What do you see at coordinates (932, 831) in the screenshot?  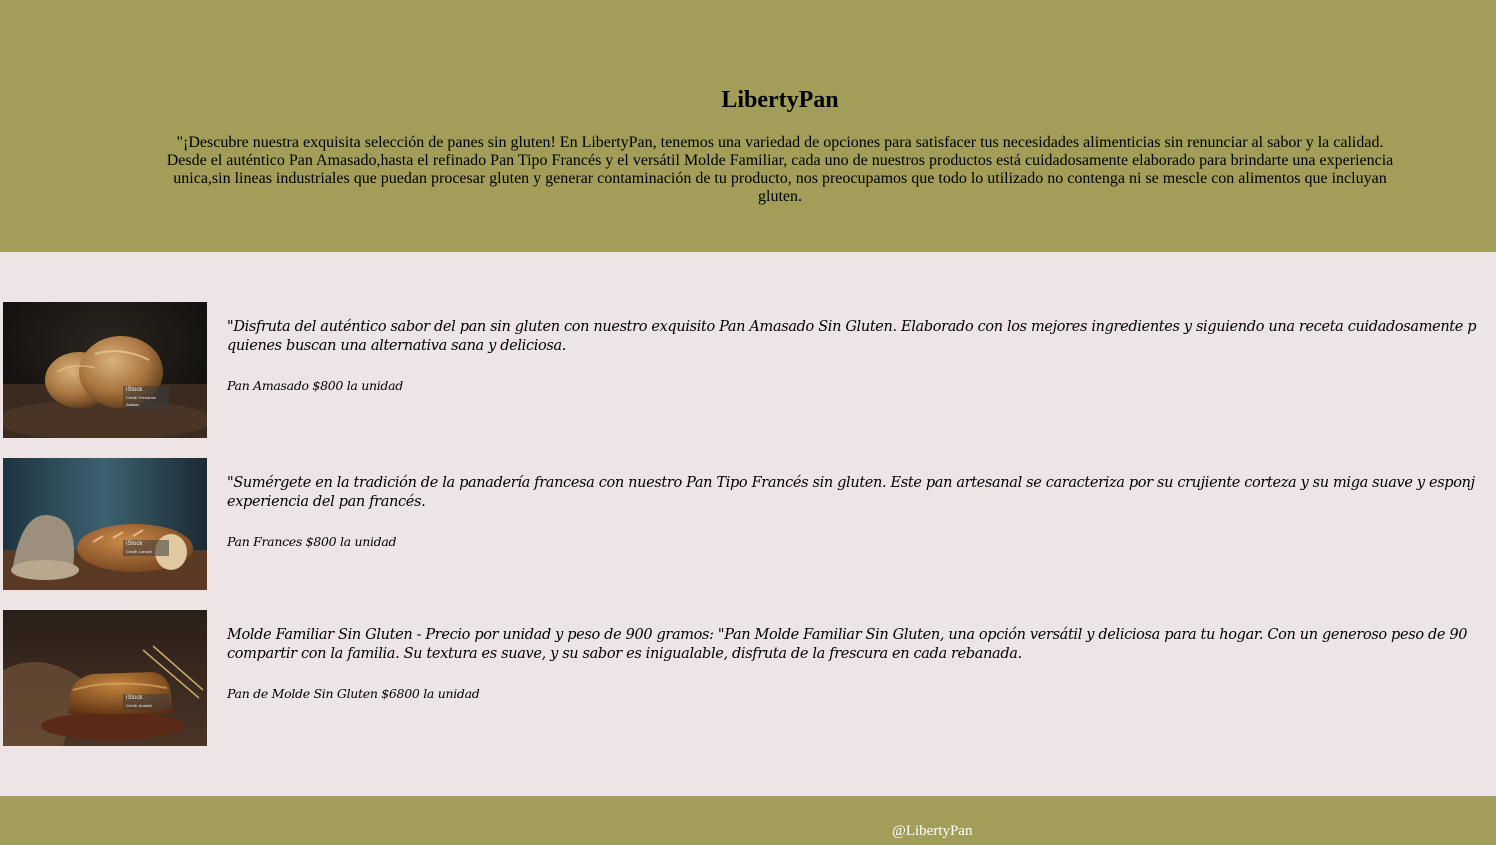 I see `footer-social-handle: @LibertyPan` at bounding box center [932, 831].